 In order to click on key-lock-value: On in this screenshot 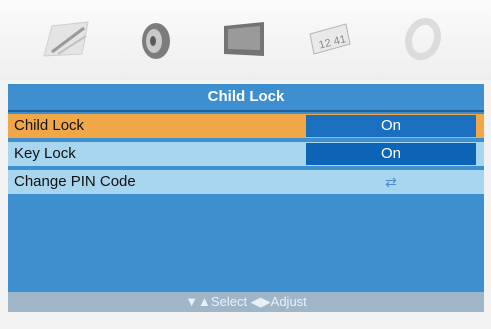, I will do `click(391, 154)`.